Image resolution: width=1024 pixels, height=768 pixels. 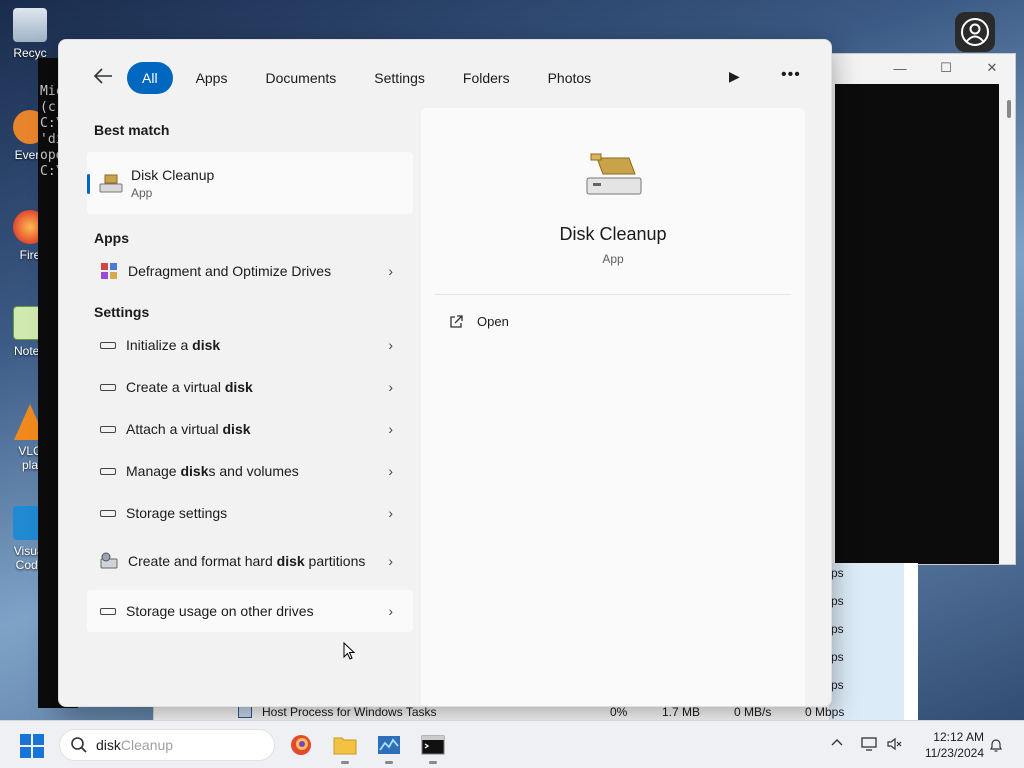 What do you see at coordinates (250, 345) in the screenshot?
I see `setting-result-initialize-disk: Initialize a disk ›` at bounding box center [250, 345].